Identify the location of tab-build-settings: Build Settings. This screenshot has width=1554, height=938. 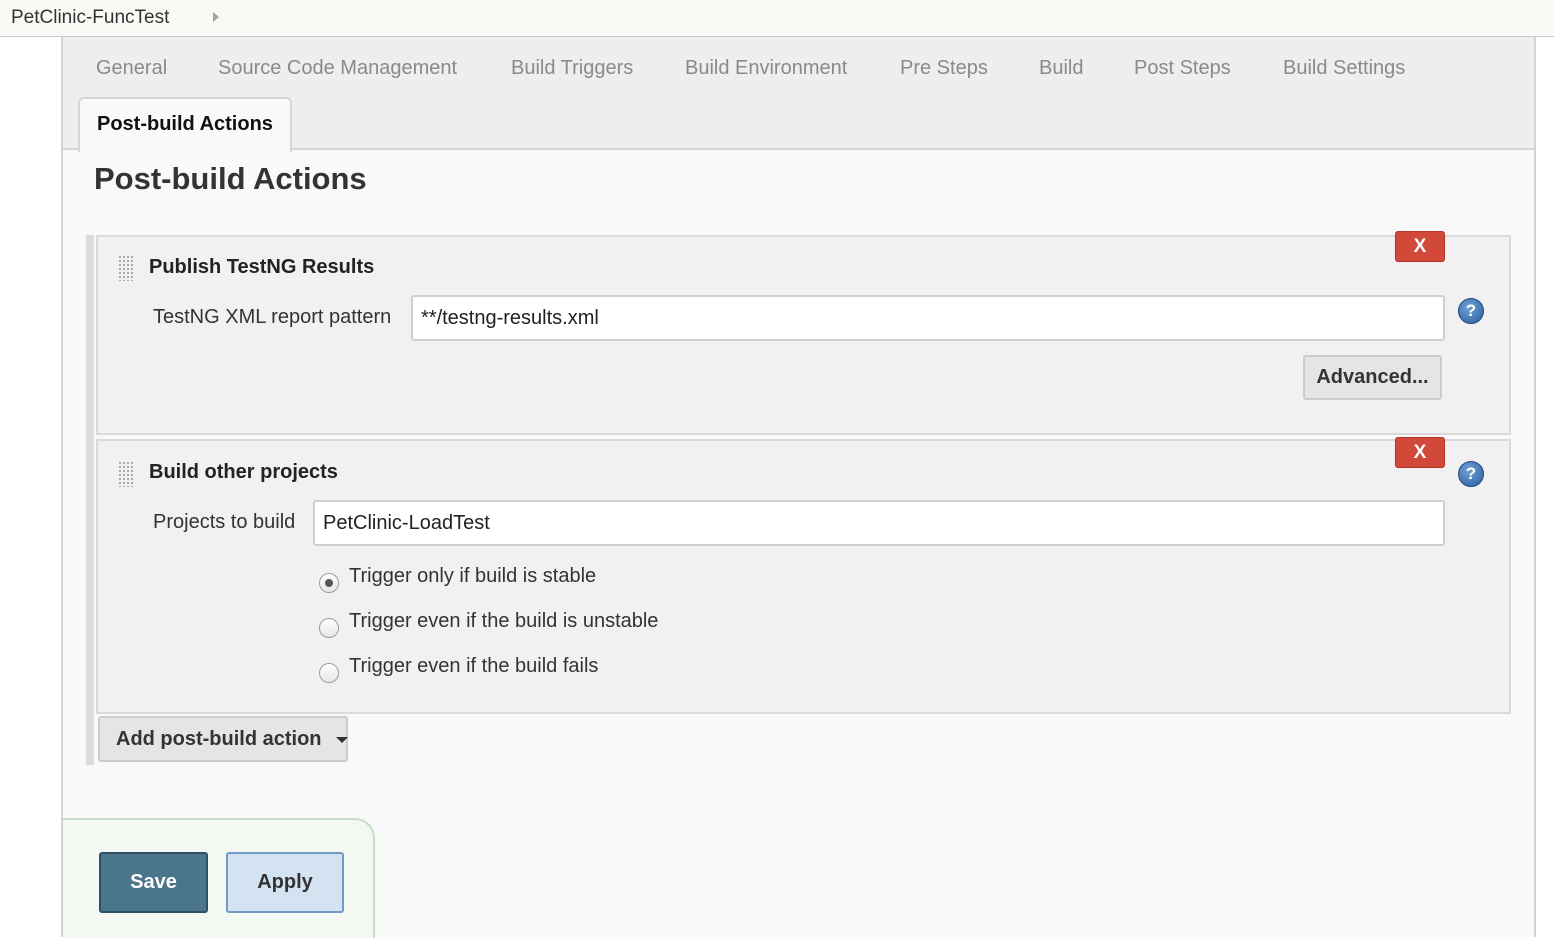
(1344, 68).